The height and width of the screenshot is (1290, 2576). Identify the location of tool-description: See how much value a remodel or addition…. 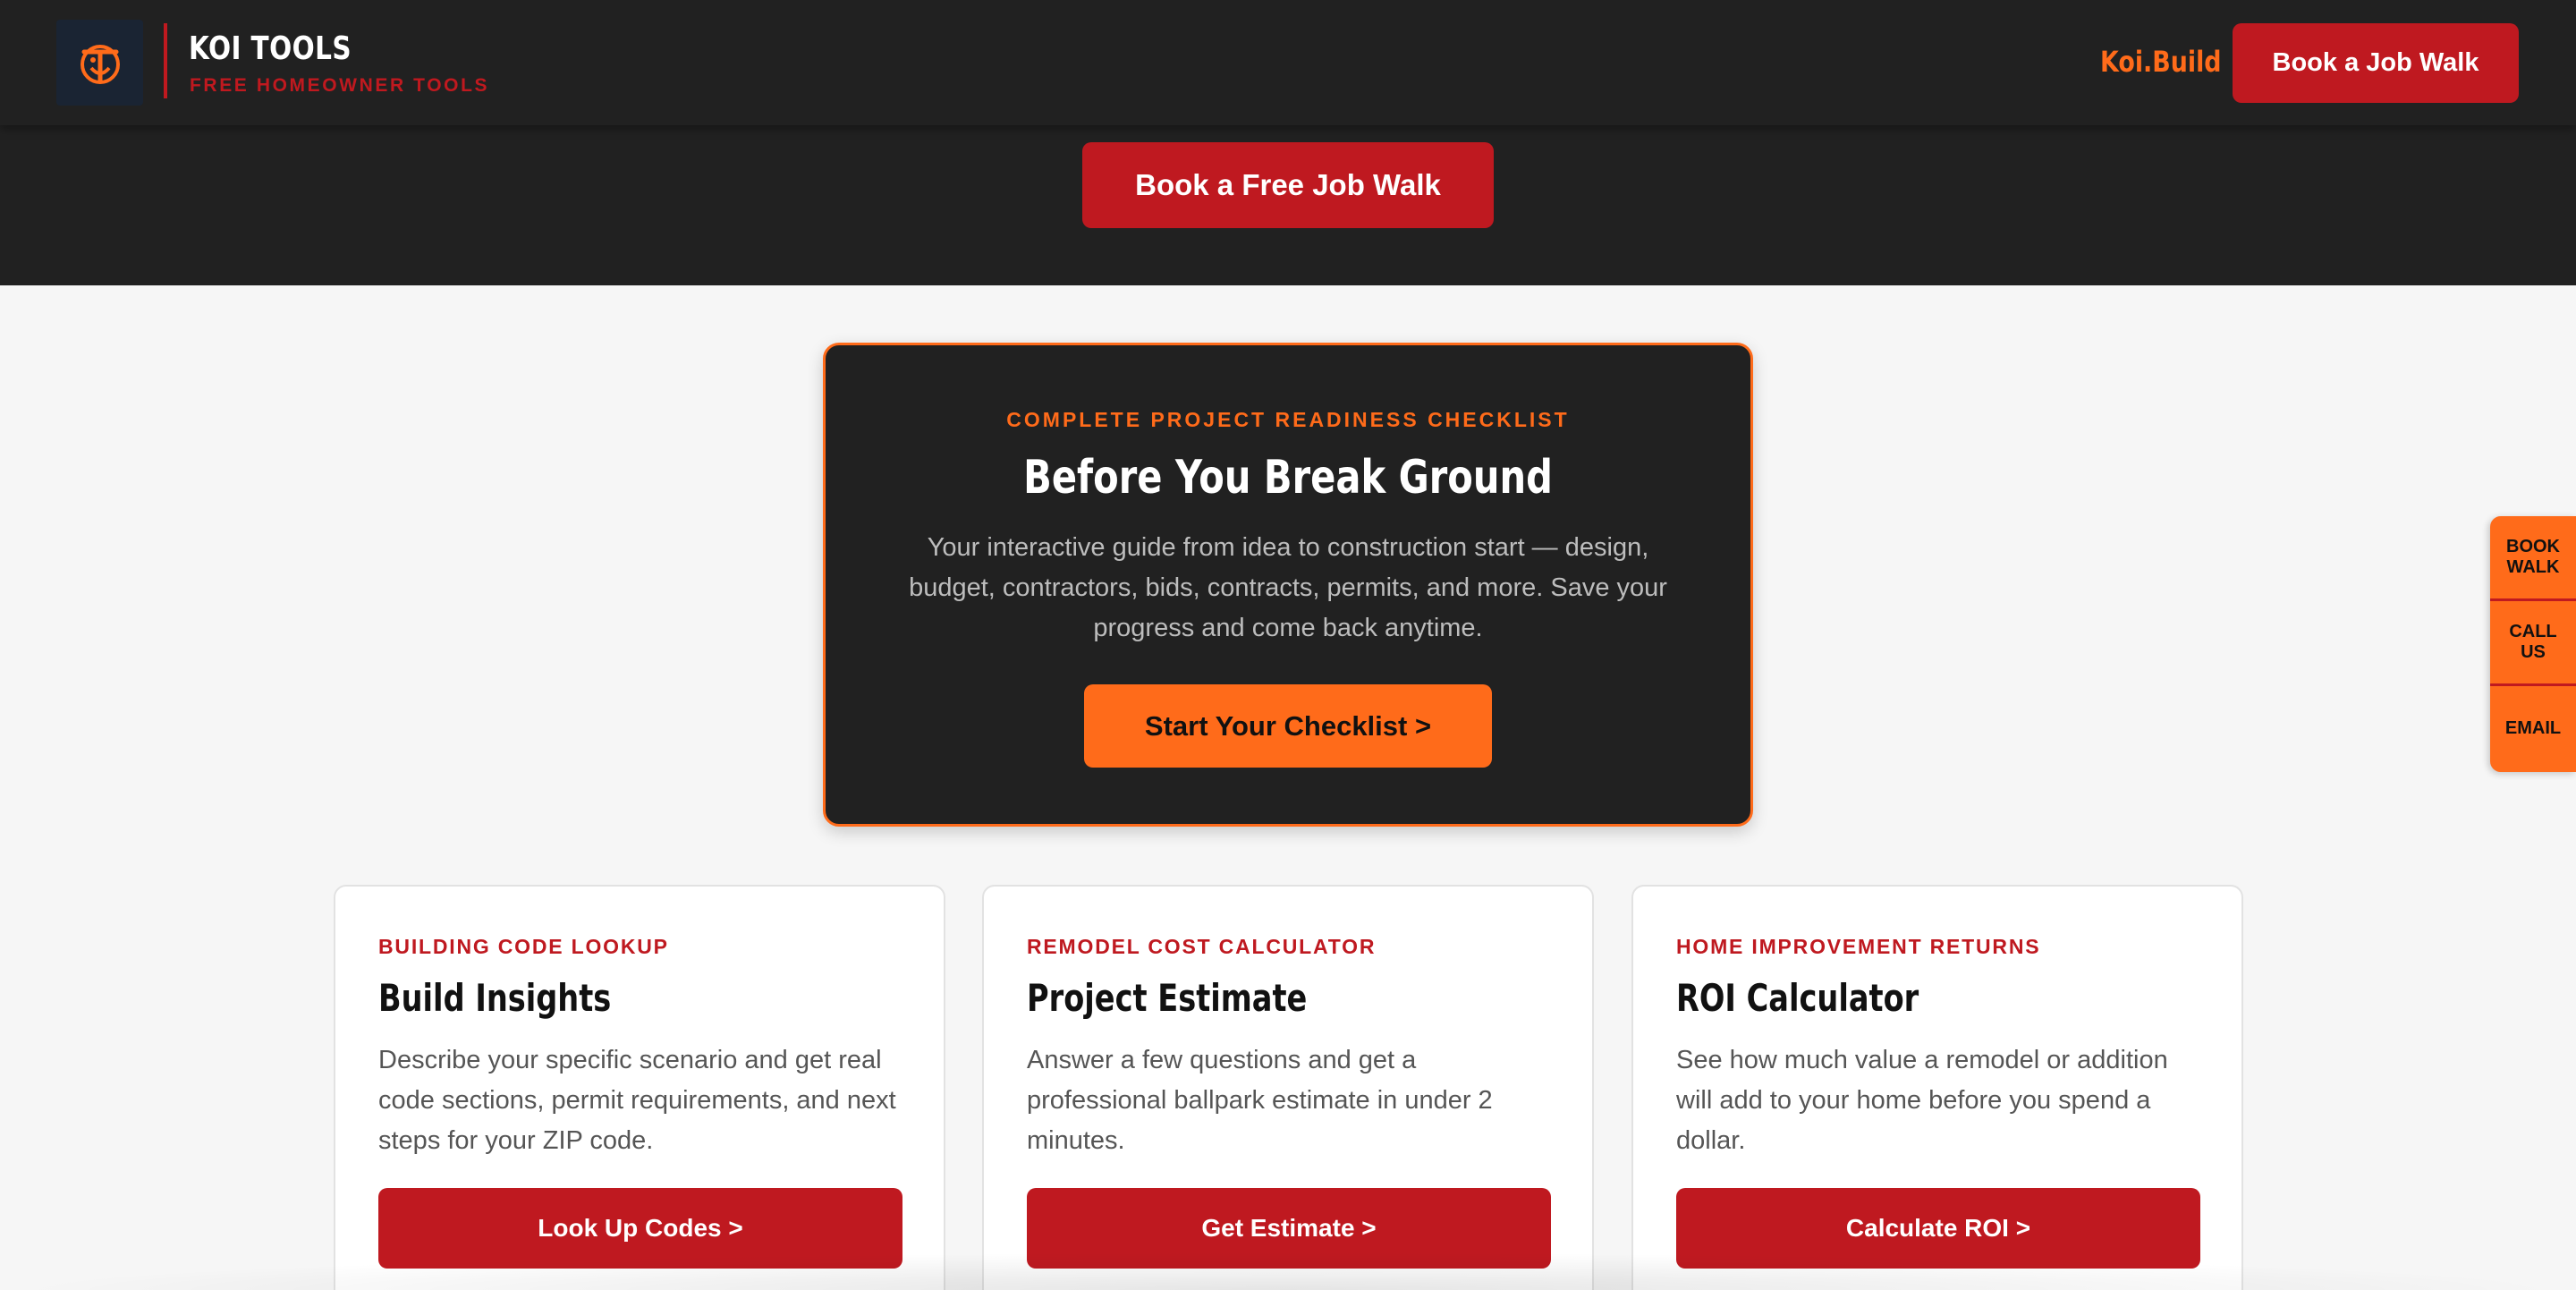
(1922, 1100).